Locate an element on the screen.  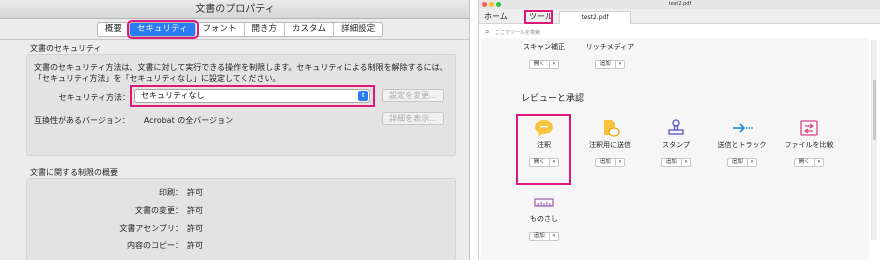
tab-advanced: 詳細設定 is located at coordinates (358, 29).